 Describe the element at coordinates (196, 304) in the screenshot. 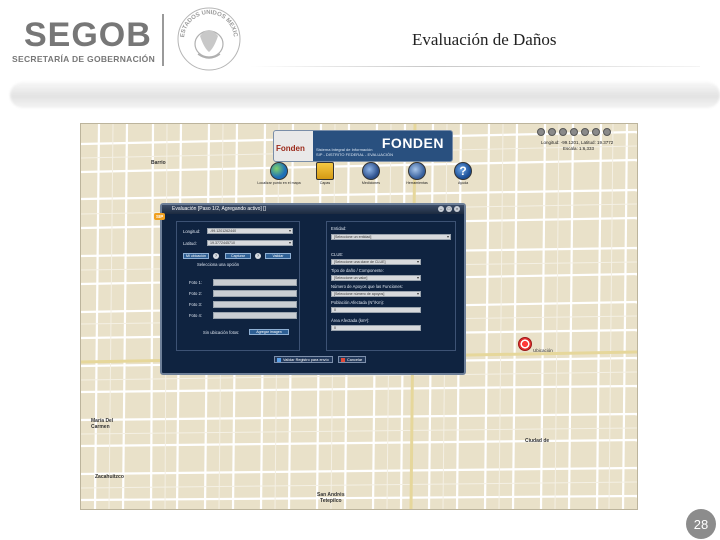

I see `photo-label-3: Foto 3:` at that location.